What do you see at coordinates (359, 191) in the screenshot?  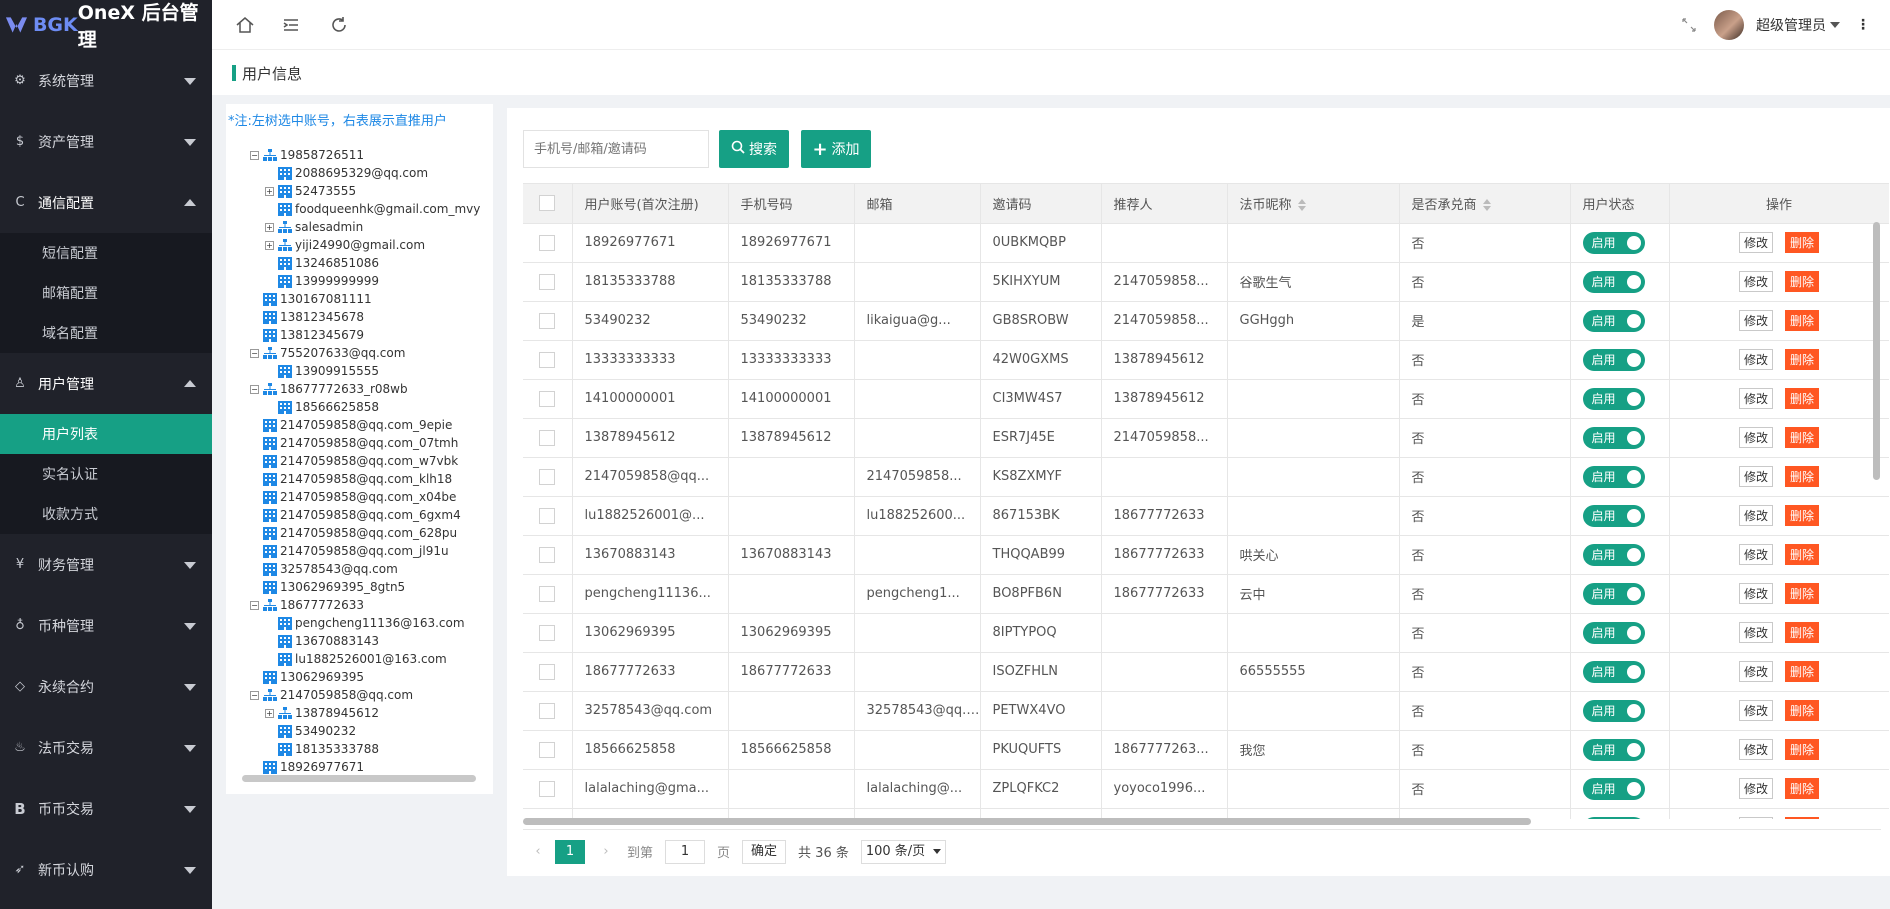 I see `tree-node: +52473555` at bounding box center [359, 191].